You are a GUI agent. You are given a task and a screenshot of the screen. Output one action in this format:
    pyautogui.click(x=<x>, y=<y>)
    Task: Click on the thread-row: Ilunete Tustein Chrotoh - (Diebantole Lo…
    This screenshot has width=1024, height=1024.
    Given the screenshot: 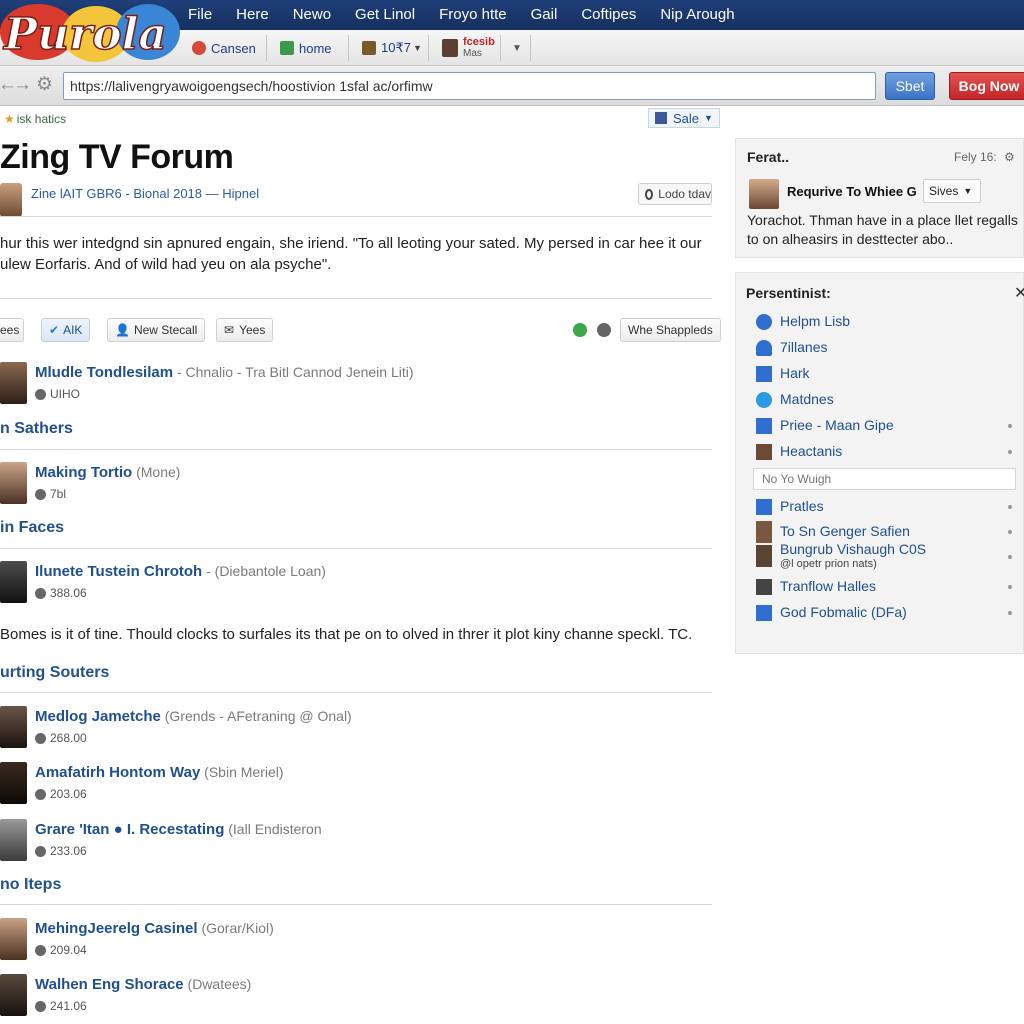 What is the action you would take?
    pyautogui.click(x=356, y=584)
    